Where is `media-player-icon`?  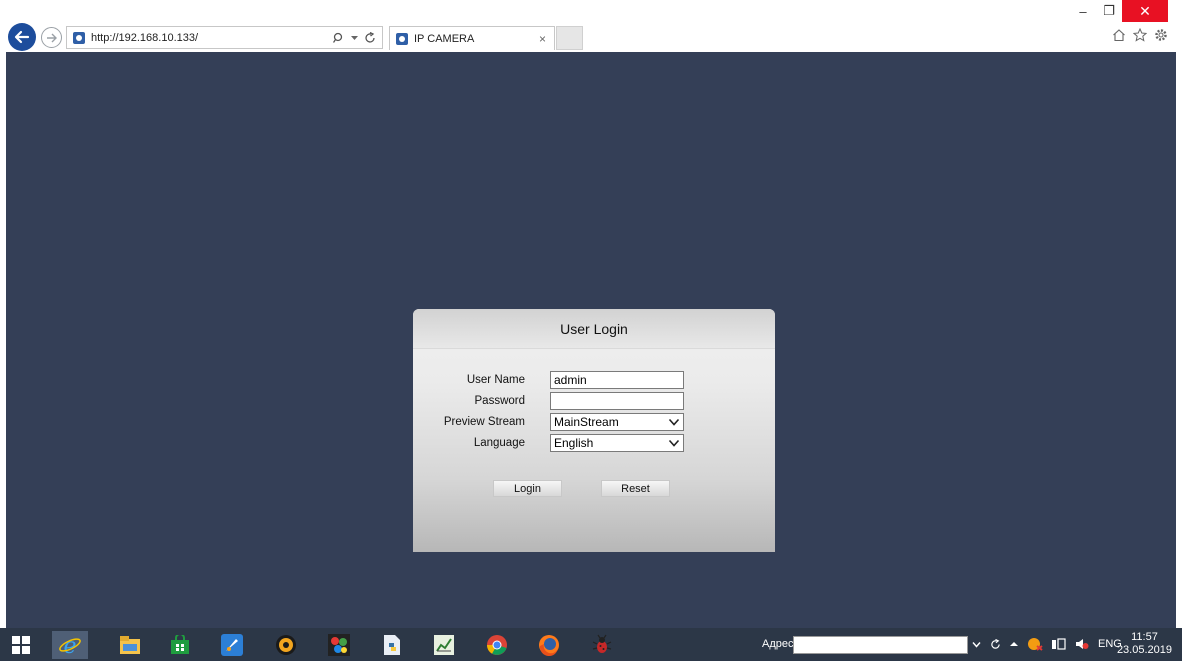 media-player-icon is located at coordinates (286, 645).